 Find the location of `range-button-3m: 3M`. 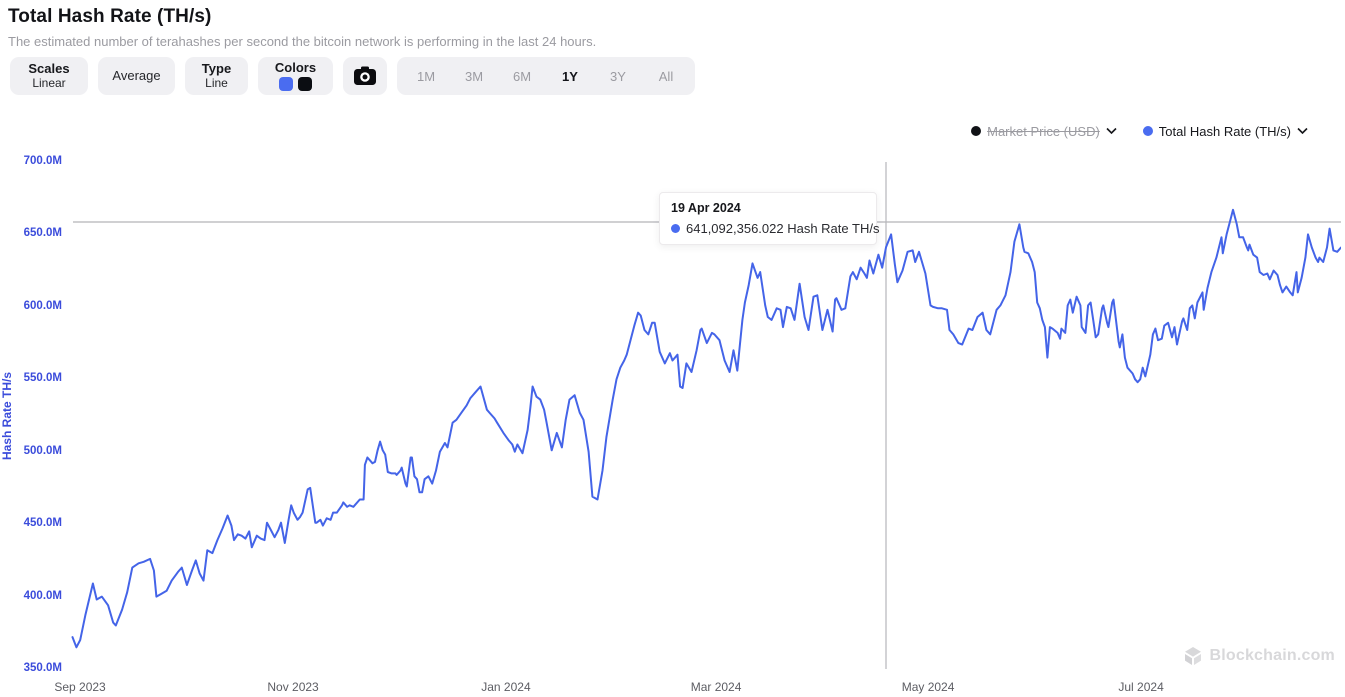

range-button-3m: 3M is located at coordinates (474, 76).